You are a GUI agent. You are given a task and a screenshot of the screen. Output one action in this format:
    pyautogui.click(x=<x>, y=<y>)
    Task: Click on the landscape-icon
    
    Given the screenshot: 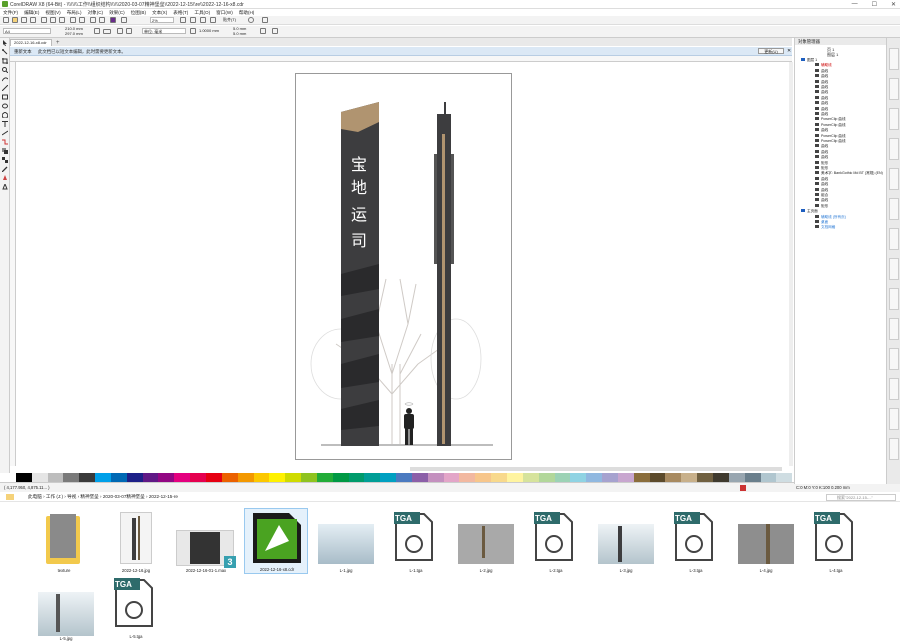 What is the action you would take?
    pyautogui.click(x=107, y=31)
    